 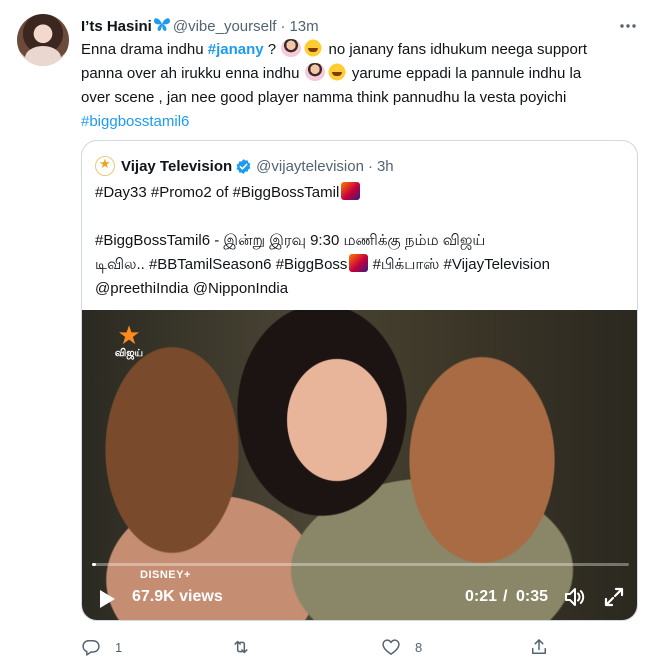 What do you see at coordinates (119, 647) in the screenshot?
I see `reply-count: 1` at bounding box center [119, 647].